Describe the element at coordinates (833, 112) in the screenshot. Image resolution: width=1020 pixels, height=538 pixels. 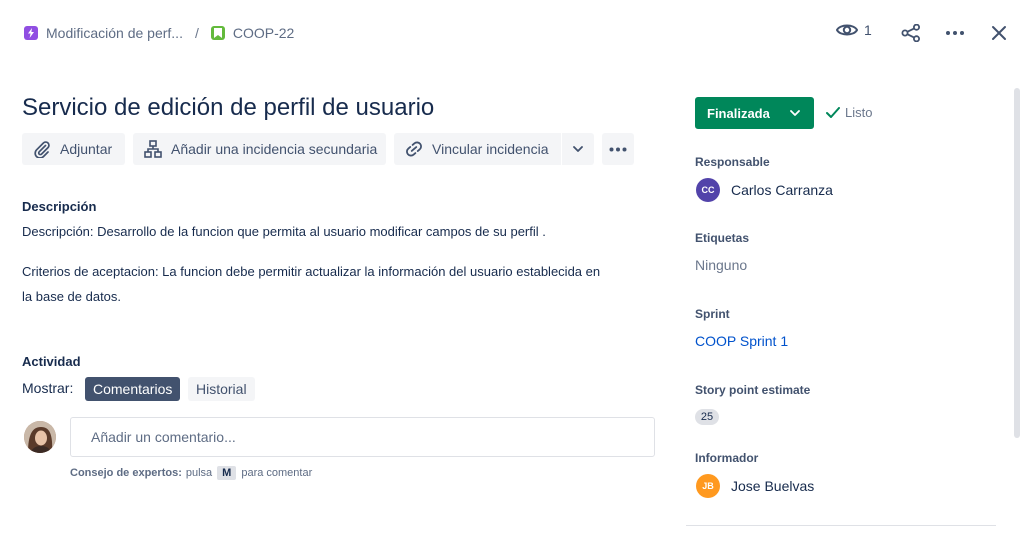
I see `check-icon` at that location.